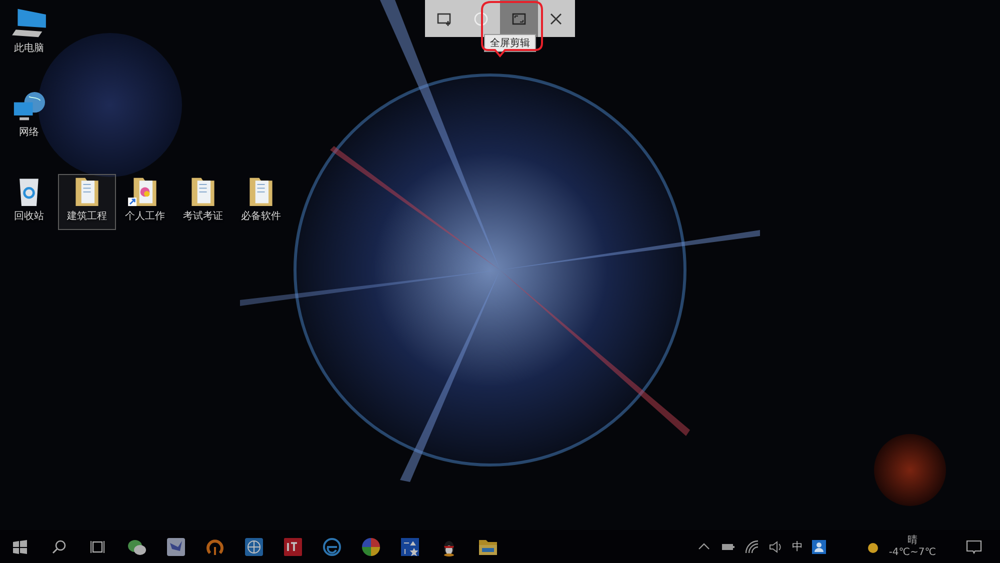  What do you see at coordinates (510, 43) in the screenshot?
I see `tooltip: 全屏剪辑` at bounding box center [510, 43].